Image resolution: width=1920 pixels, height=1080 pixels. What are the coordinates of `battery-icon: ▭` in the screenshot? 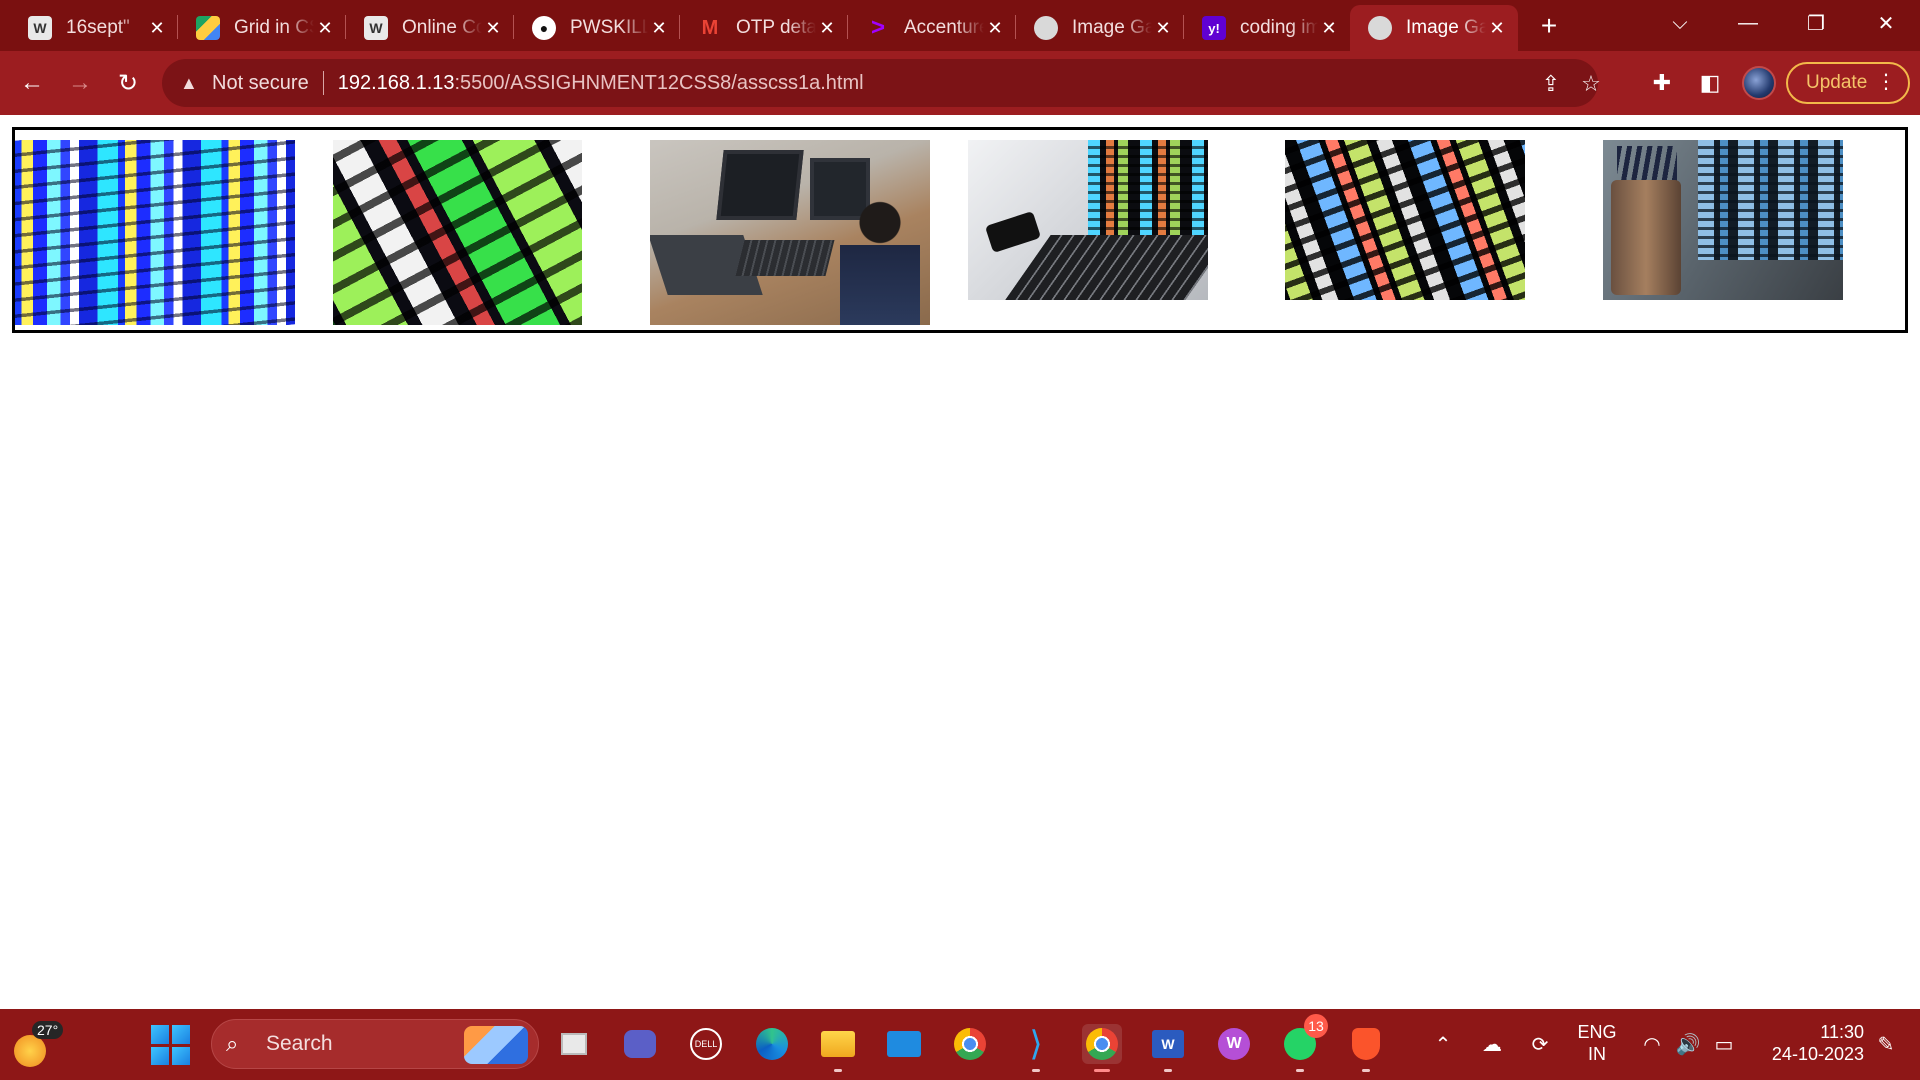 It's located at (1724, 1044).